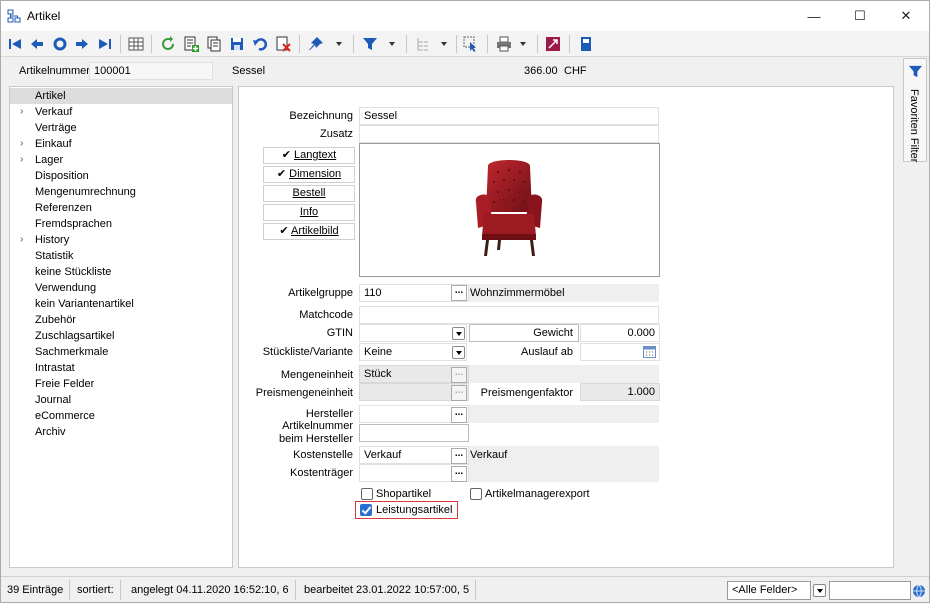 The image size is (930, 603). What do you see at coordinates (191, 44) in the screenshot?
I see `new-record-icon` at bounding box center [191, 44].